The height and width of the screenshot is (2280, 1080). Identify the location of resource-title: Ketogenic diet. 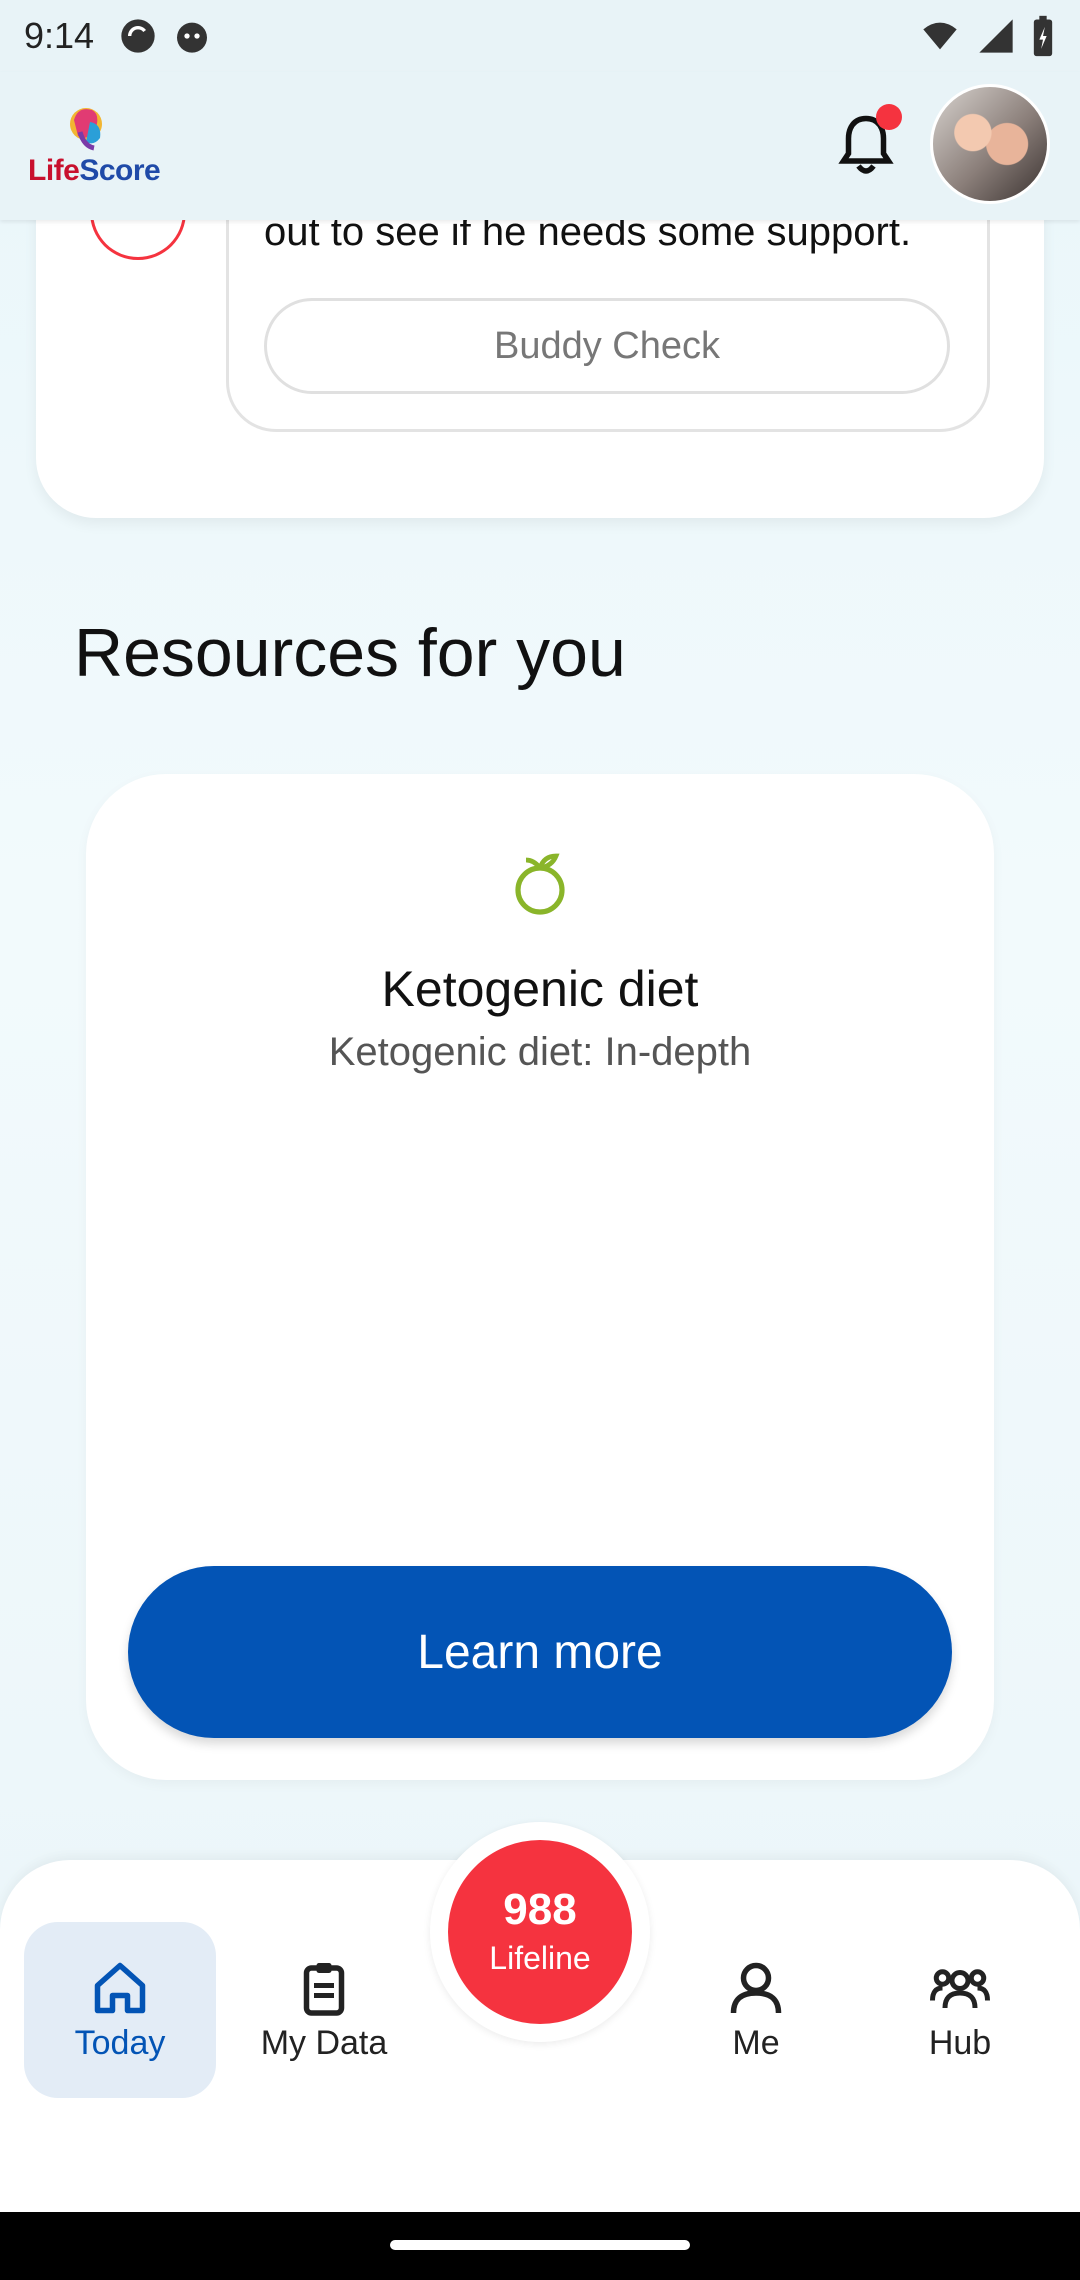
(540, 989).